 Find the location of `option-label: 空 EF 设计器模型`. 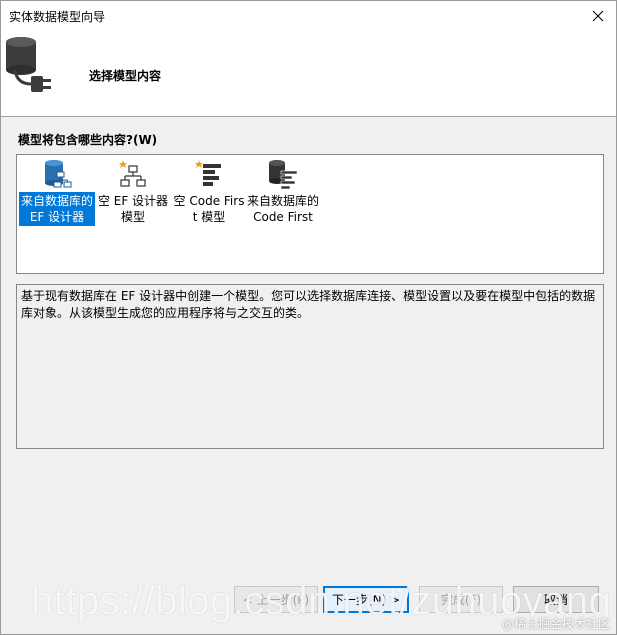

option-label: 空 EF 设计器模型 is located at coordinates (133, 209).